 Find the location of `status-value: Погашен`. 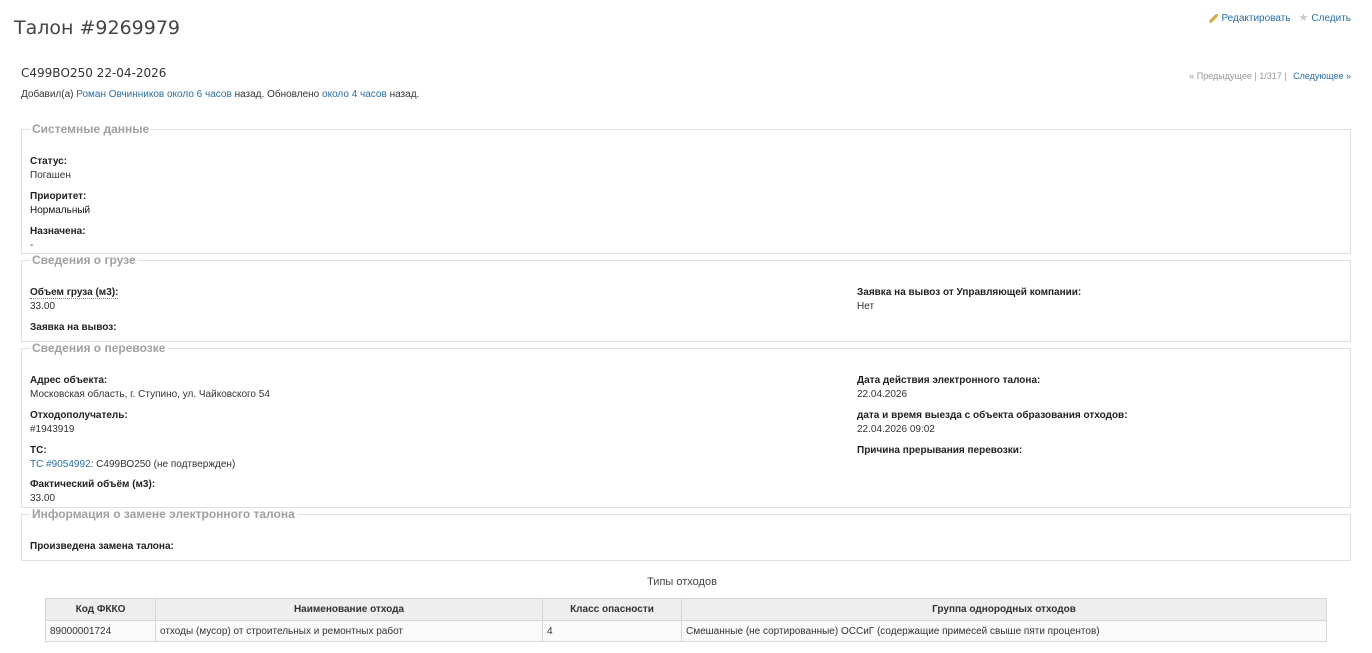

status-value: Погашен is located at coordinates (50, 175).